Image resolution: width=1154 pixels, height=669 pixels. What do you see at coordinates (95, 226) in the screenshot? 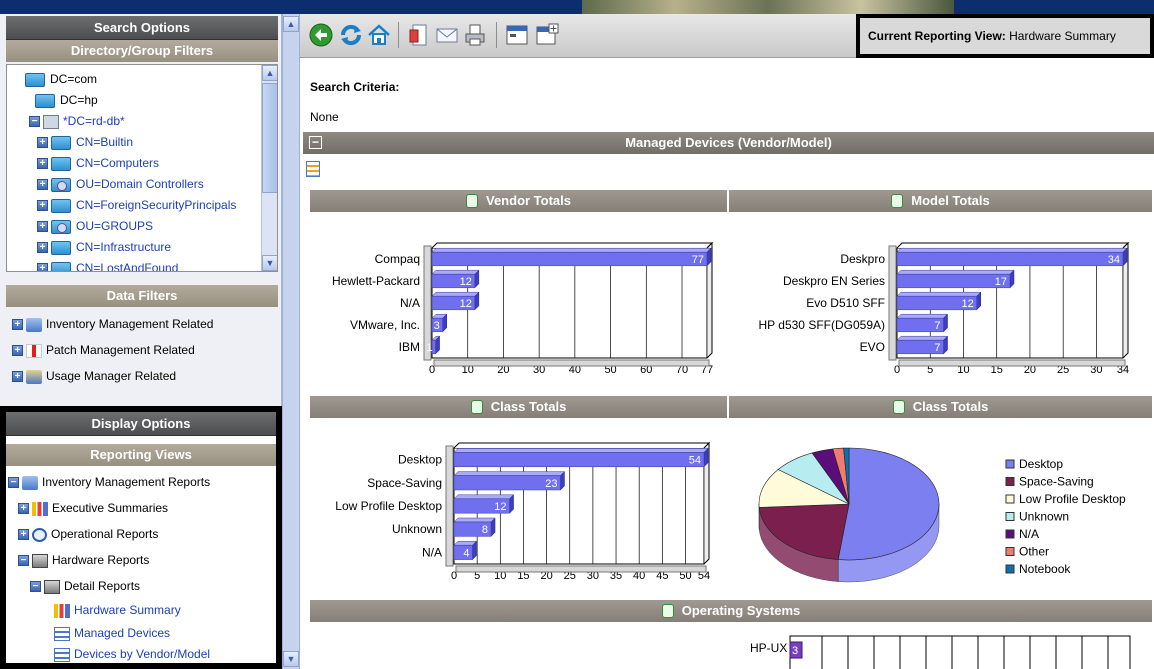
I see `tree-item-groups: + OU=GROUPS` at bounding box center [95, 226].